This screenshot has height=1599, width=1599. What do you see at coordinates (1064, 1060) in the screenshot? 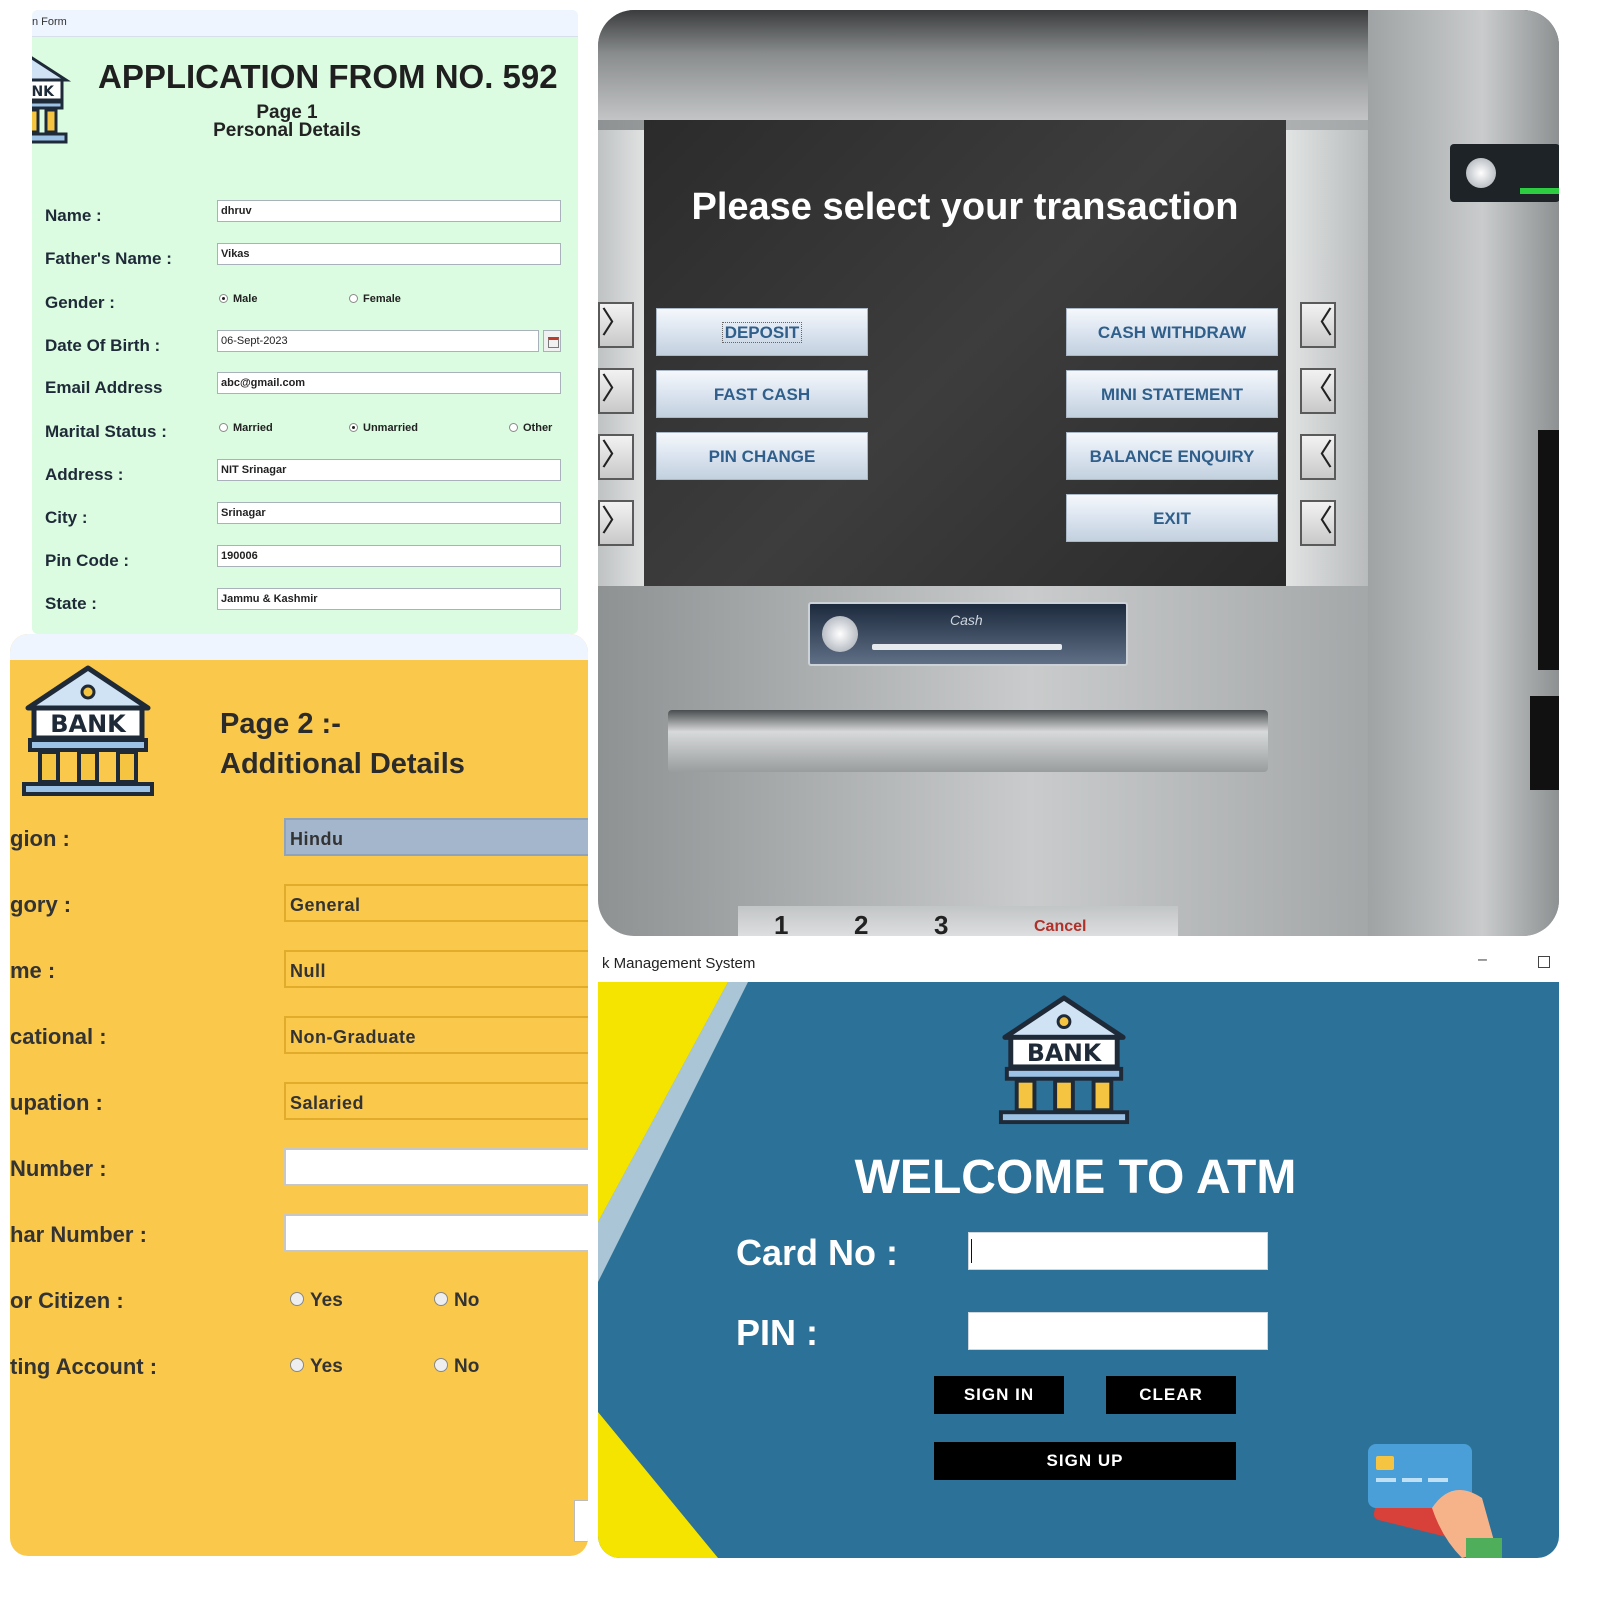
I see `bank-logo-icon: BANK` at bounding box center [1064, 1060].